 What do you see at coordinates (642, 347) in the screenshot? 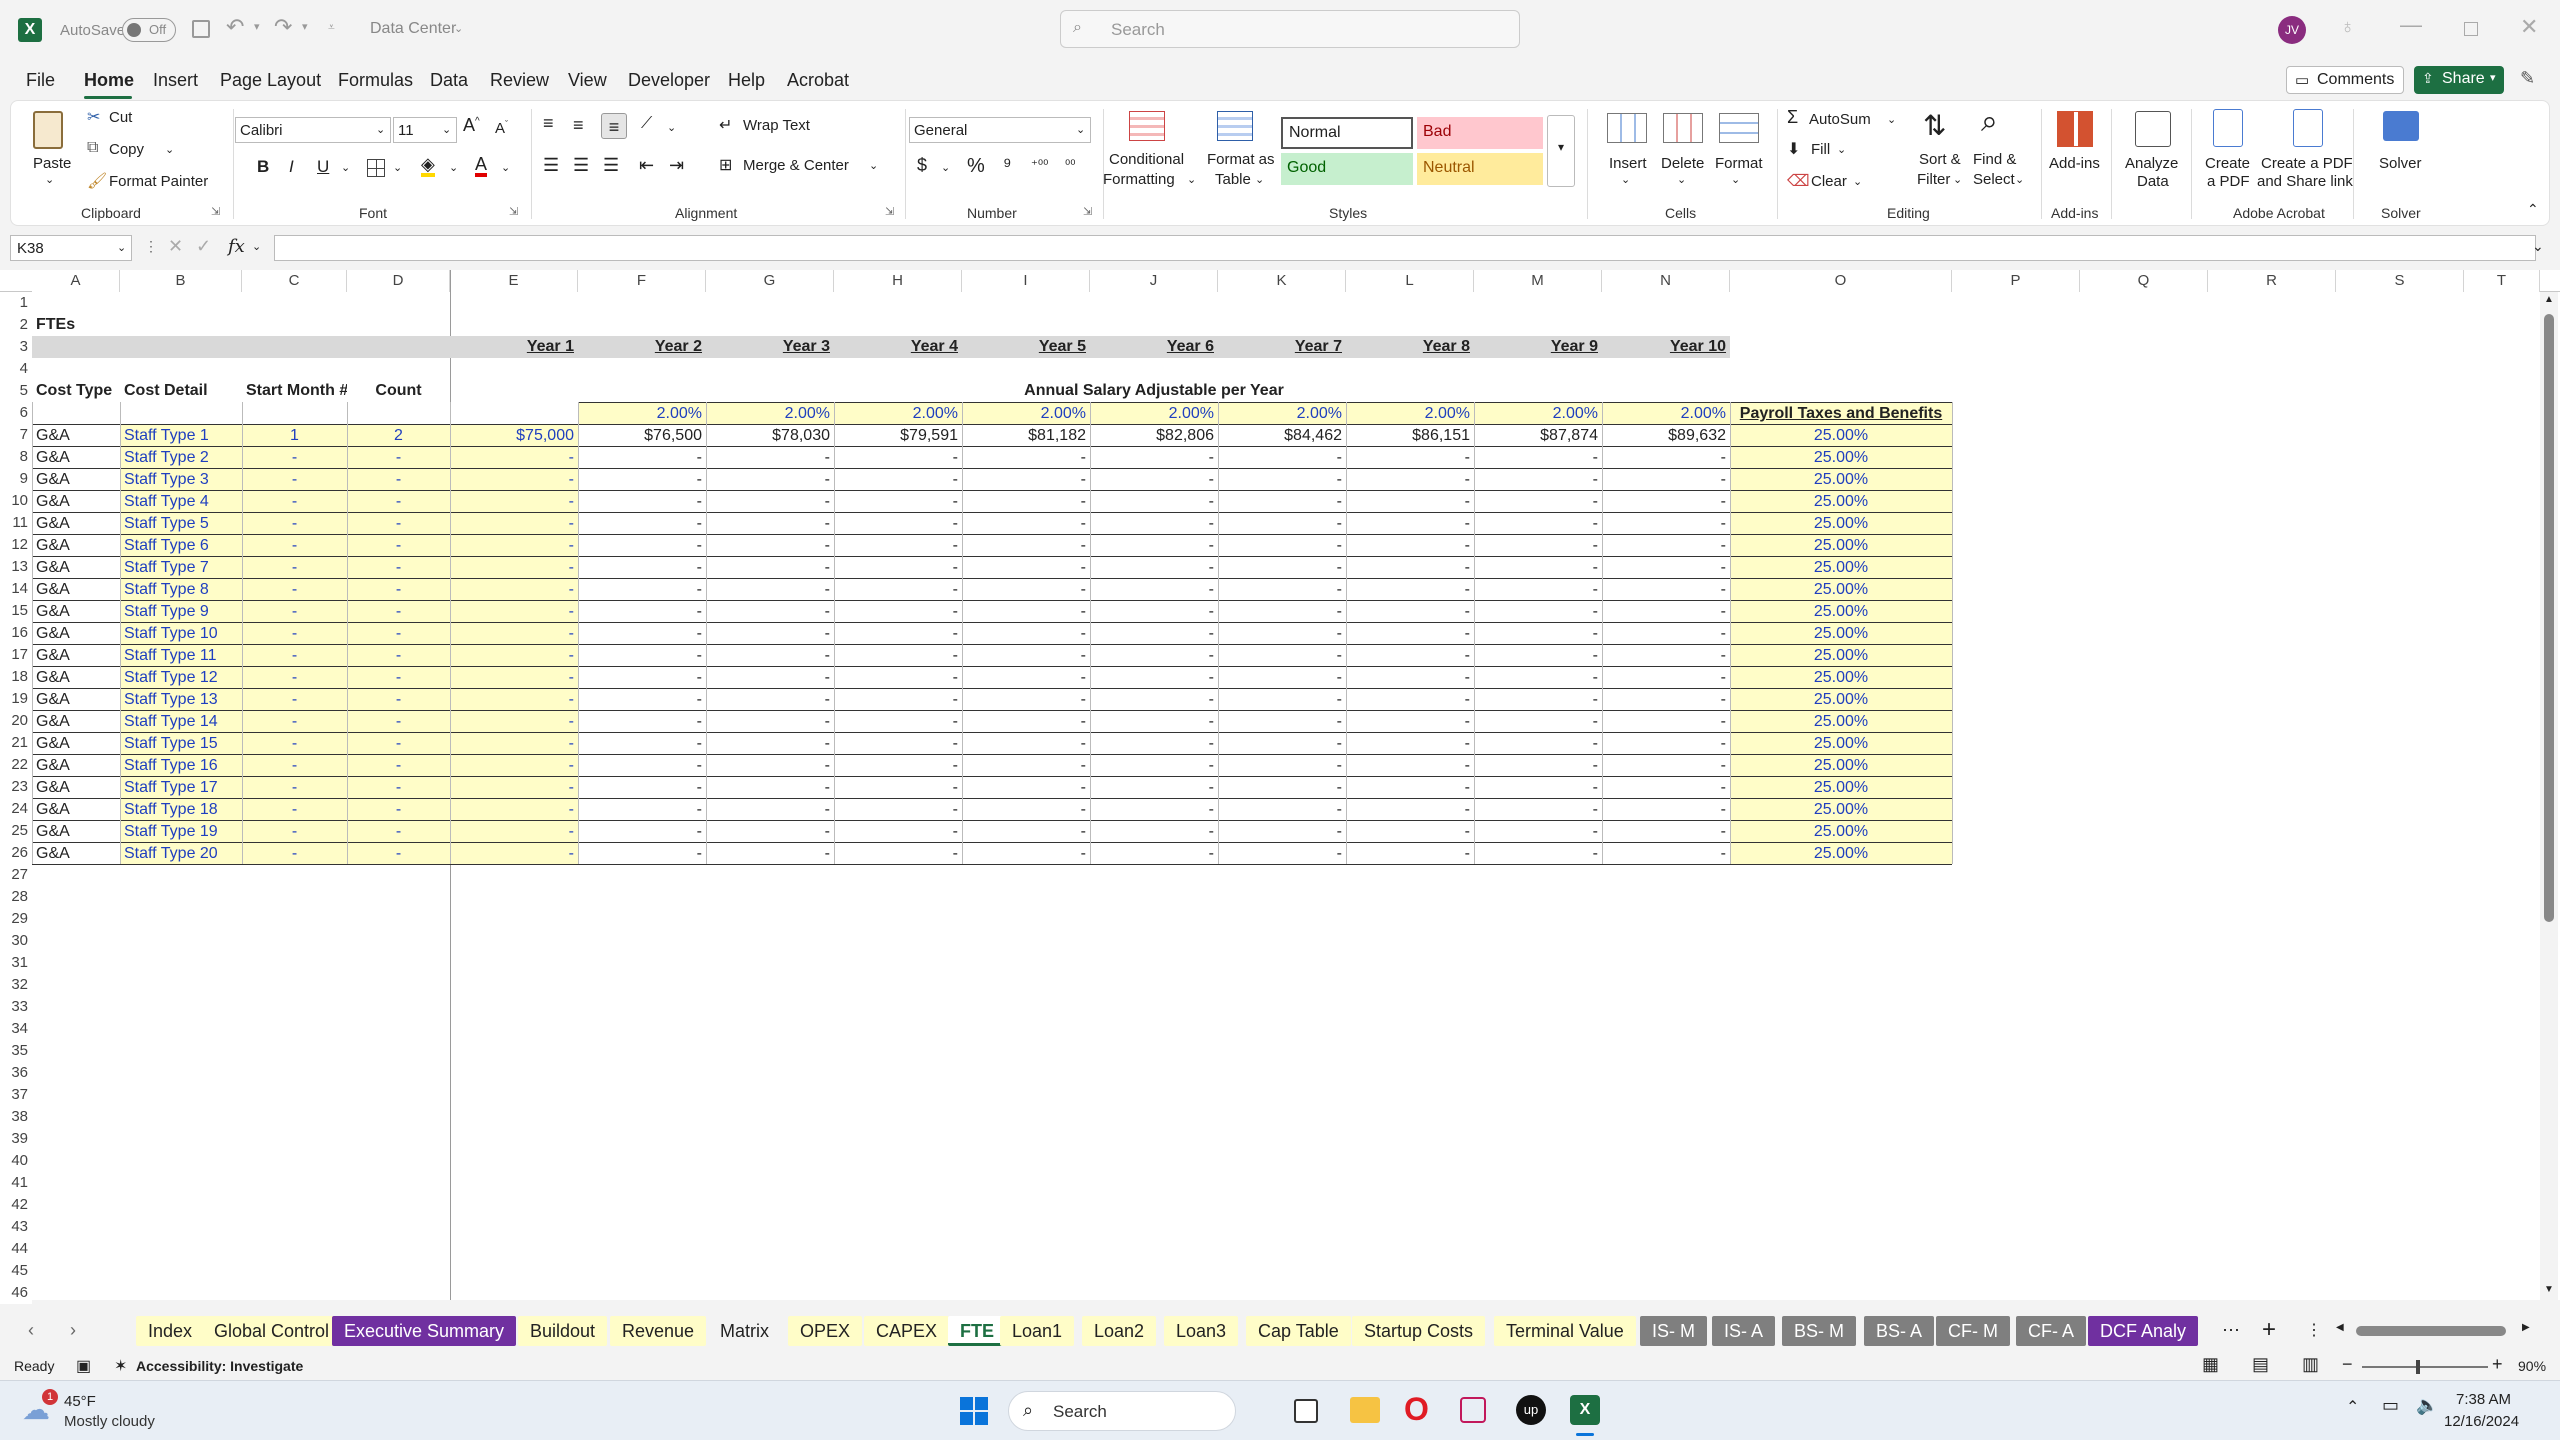
I see `year-header: Year 2` at bounding box center [642, 347].